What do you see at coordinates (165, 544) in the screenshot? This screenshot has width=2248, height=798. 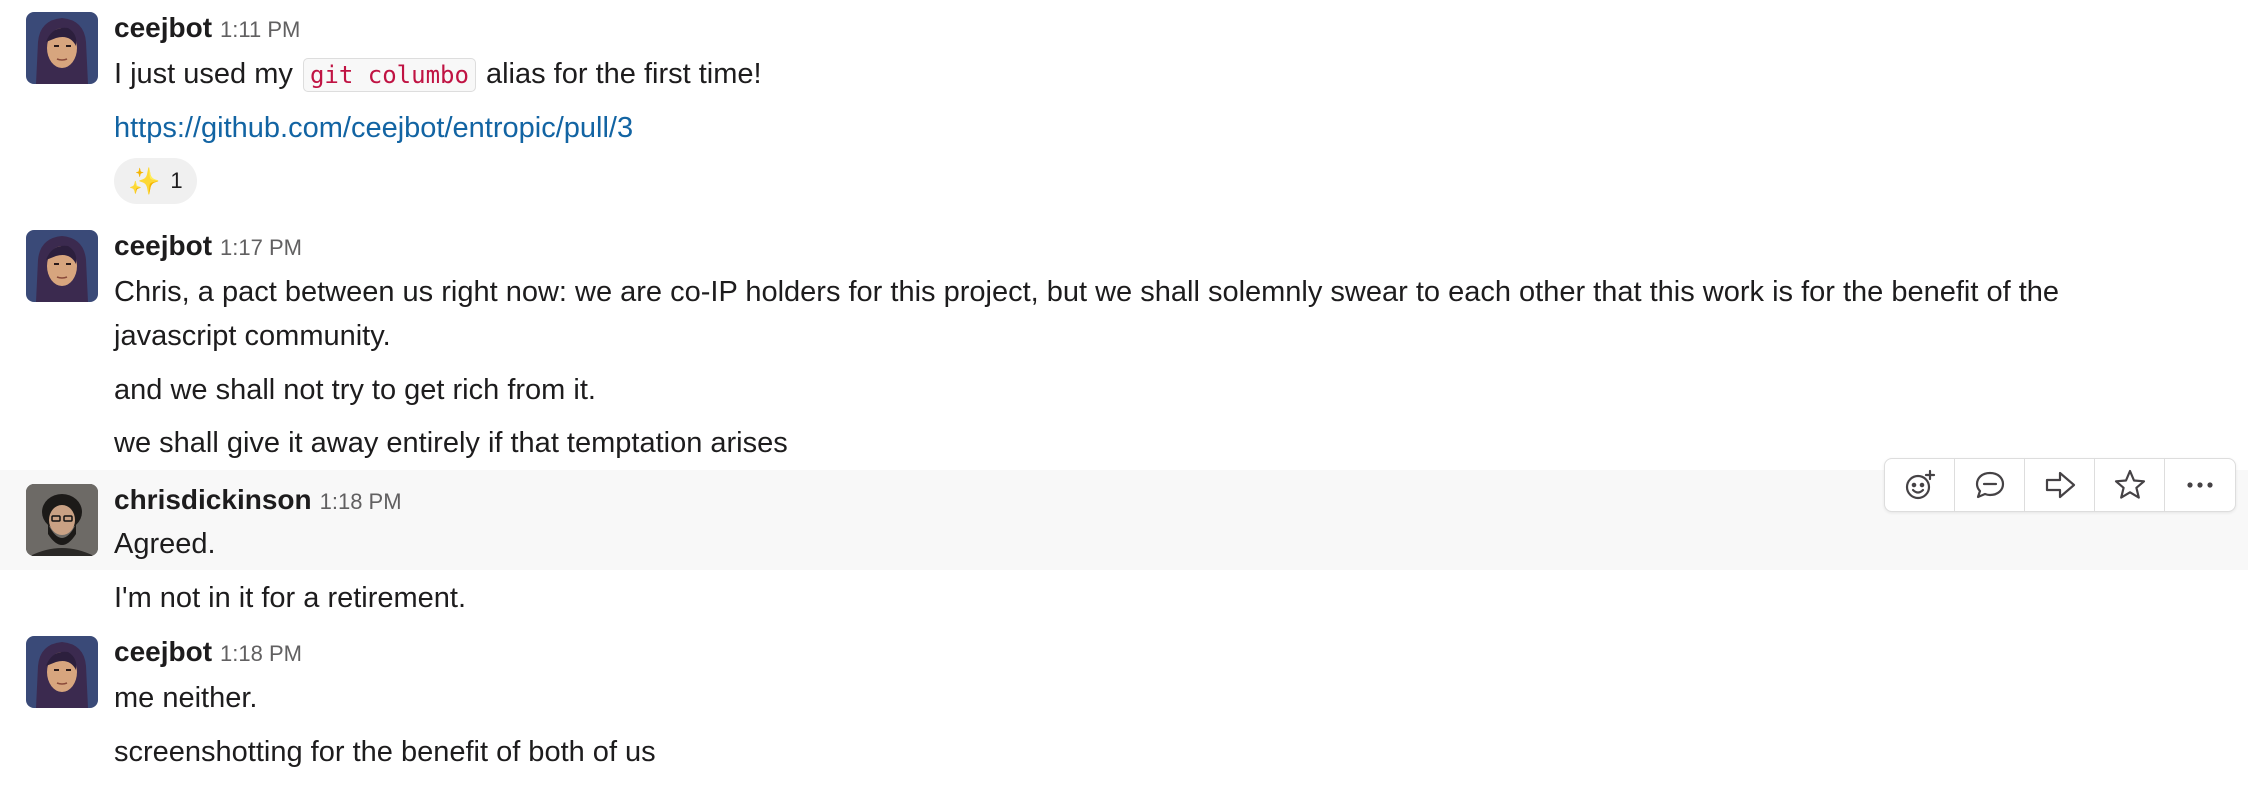 I see `message-text: Agreed.` at bounding box center [165, 544].